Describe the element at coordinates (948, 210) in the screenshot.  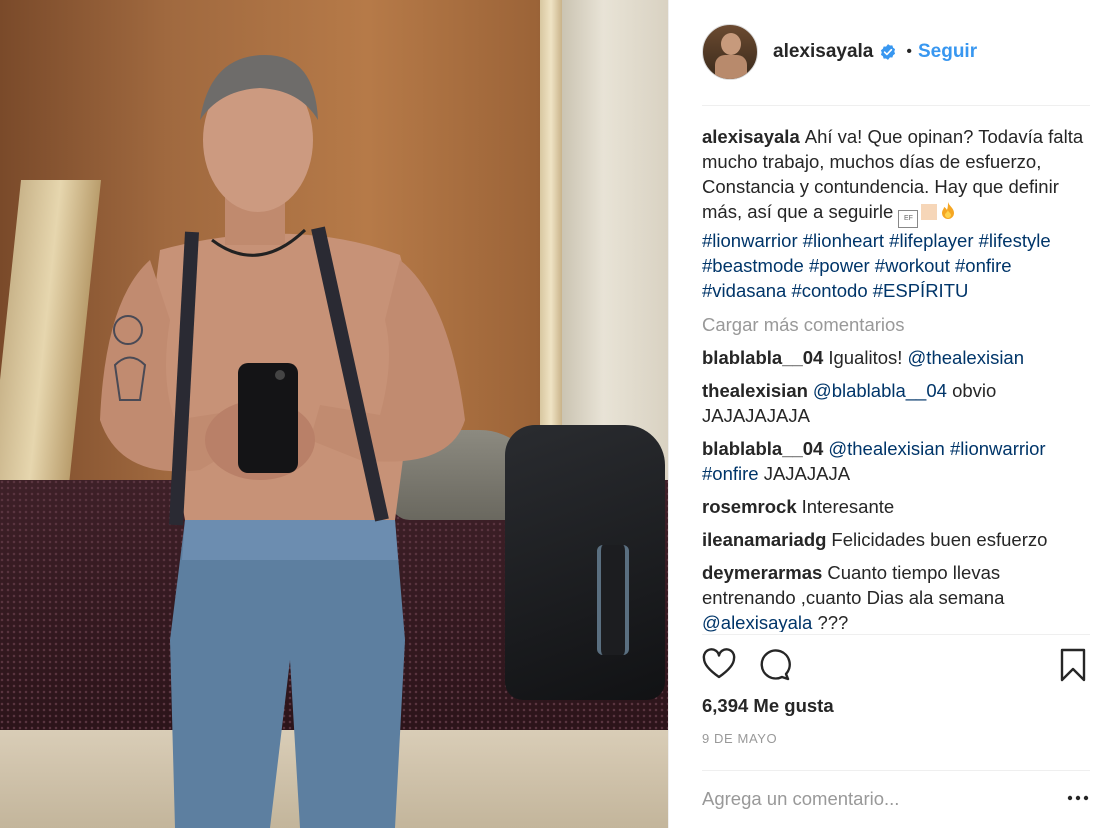
I see `fire-emoji-icon` at that location.